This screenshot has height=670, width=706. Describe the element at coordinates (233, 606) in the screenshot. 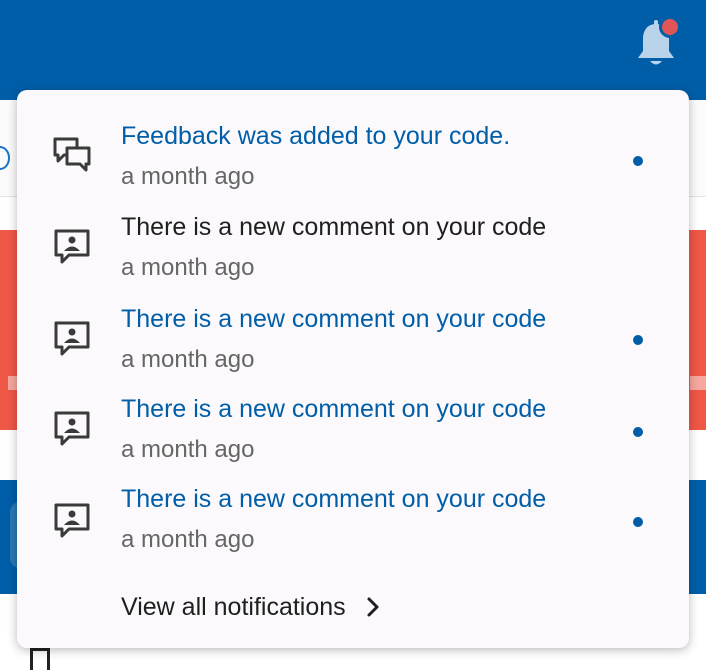

I see `view-all-label: View all notifications` at that location.